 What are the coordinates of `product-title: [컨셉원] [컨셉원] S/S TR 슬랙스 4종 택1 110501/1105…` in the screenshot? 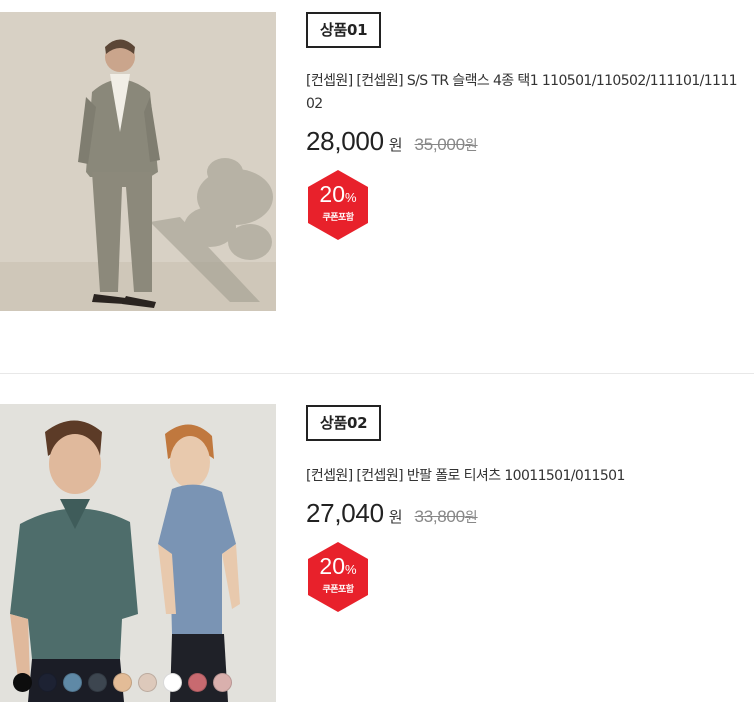 It's located at (525, 93).